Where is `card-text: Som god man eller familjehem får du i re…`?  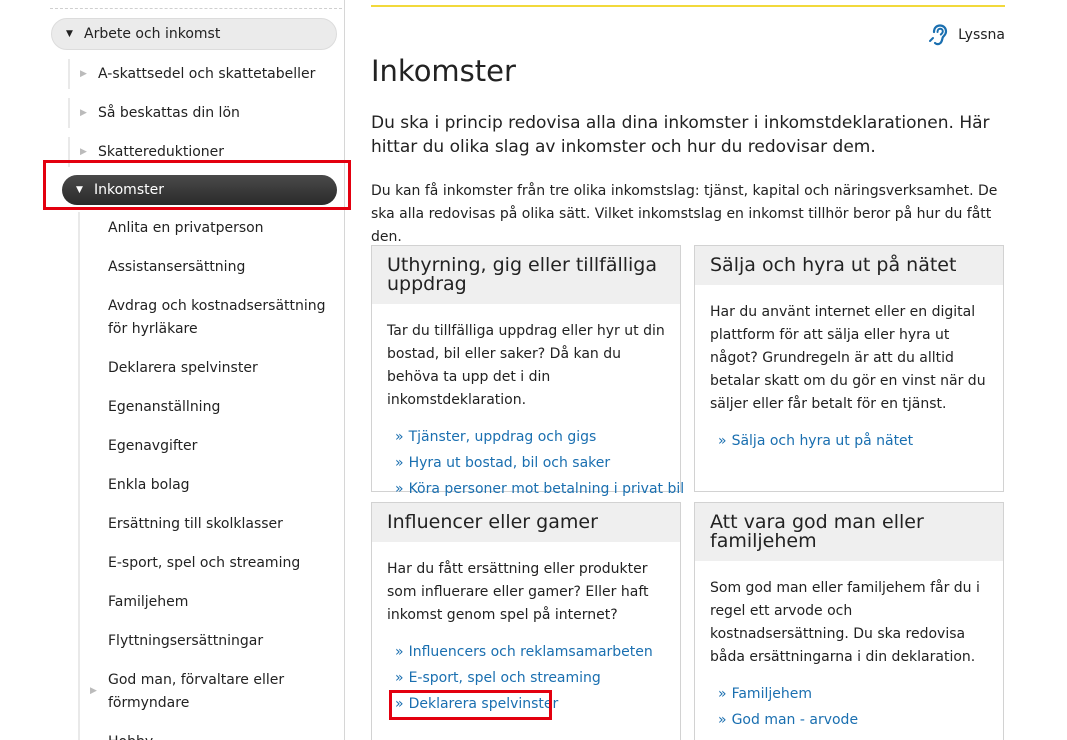
card-text: Som god man eller familjehem får du i re… is located at coordinates (845, 622).